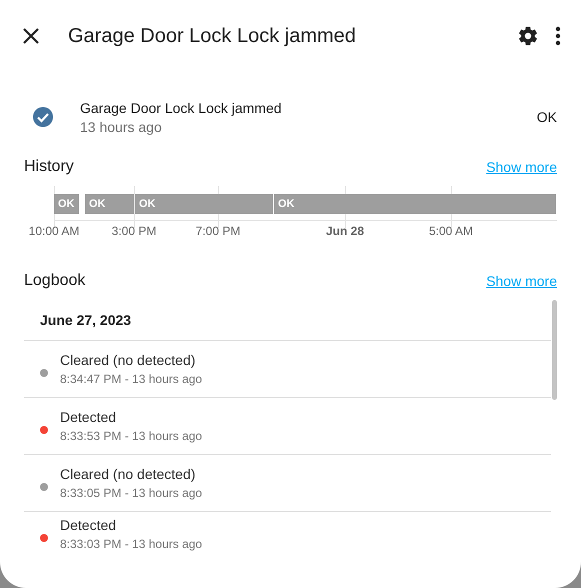  Describe the element at coordinates (54, 231) in the screenshot. I see `axis-label: 10:00 AM` at that location.